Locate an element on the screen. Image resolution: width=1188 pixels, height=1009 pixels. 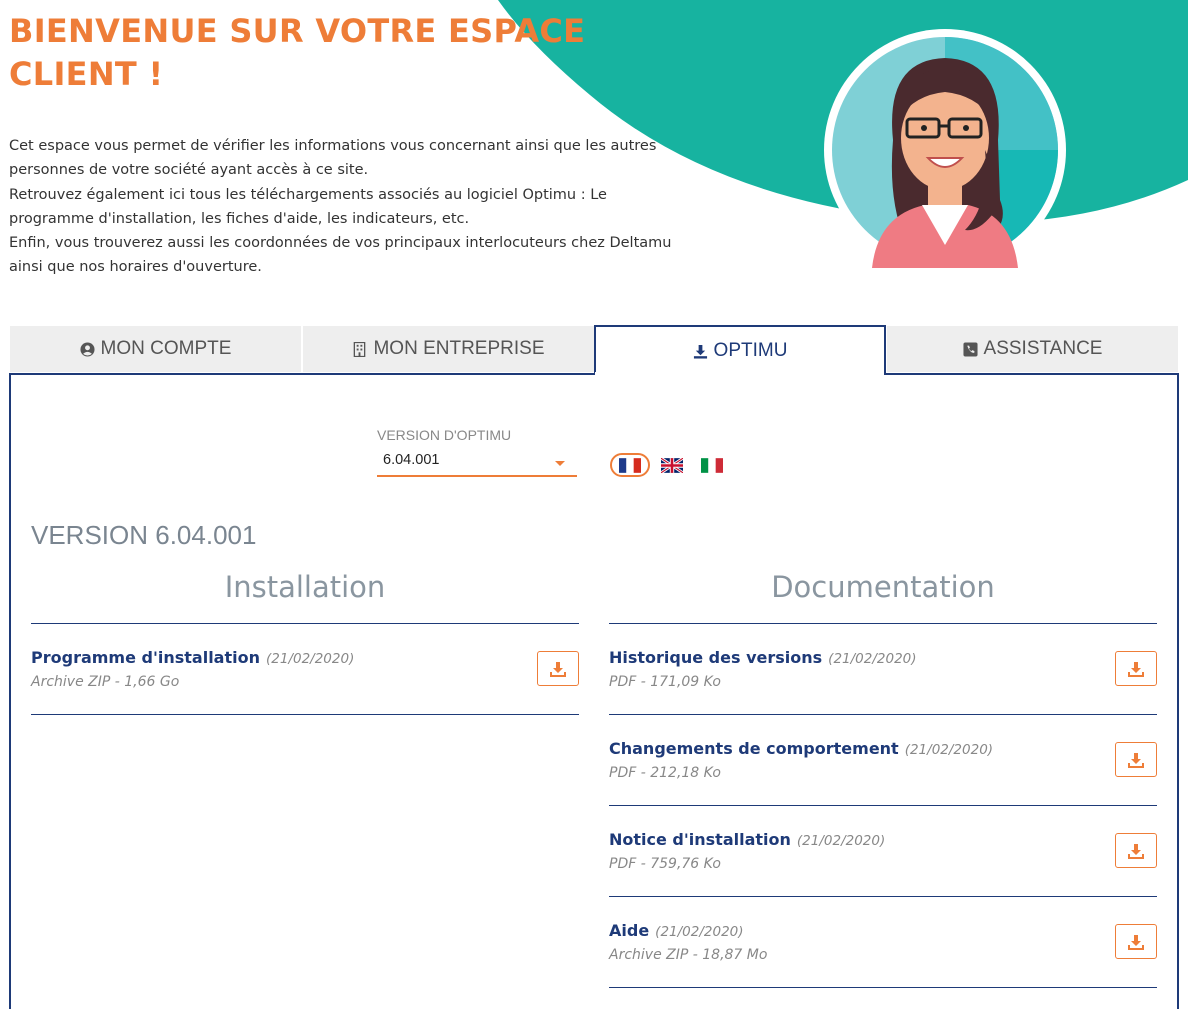
version-select-label: VERSION D'OPTIMU is located at coordinates (444, 435).